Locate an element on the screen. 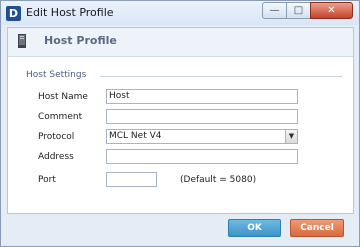 The width and height of the screenshot is (360, 247). port-default-hint: (Default = 5080) is located at coordinates (218, 180).